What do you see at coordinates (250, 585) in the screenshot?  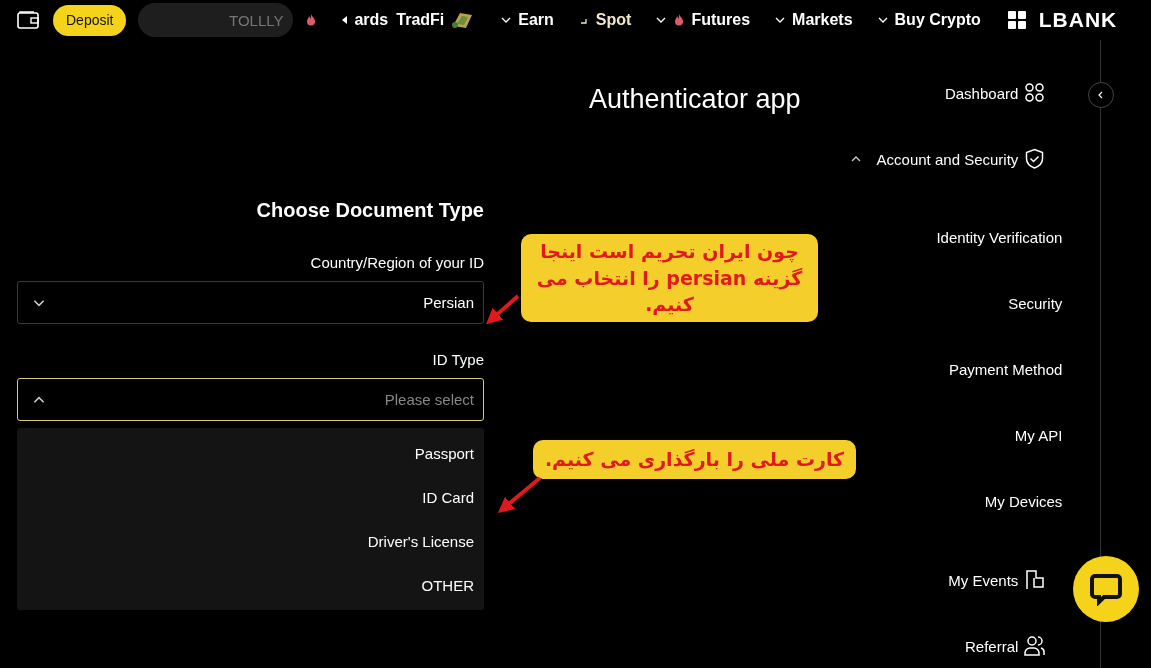 I see `dropdown-option: OTHER` at bounding box center [250, 585].